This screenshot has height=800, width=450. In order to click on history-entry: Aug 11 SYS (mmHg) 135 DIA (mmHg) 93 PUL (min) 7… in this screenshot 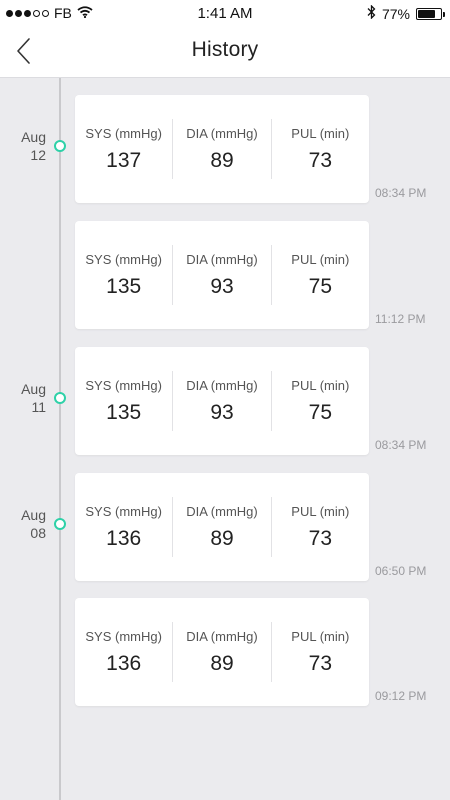, I will do `click(225, 401)`.